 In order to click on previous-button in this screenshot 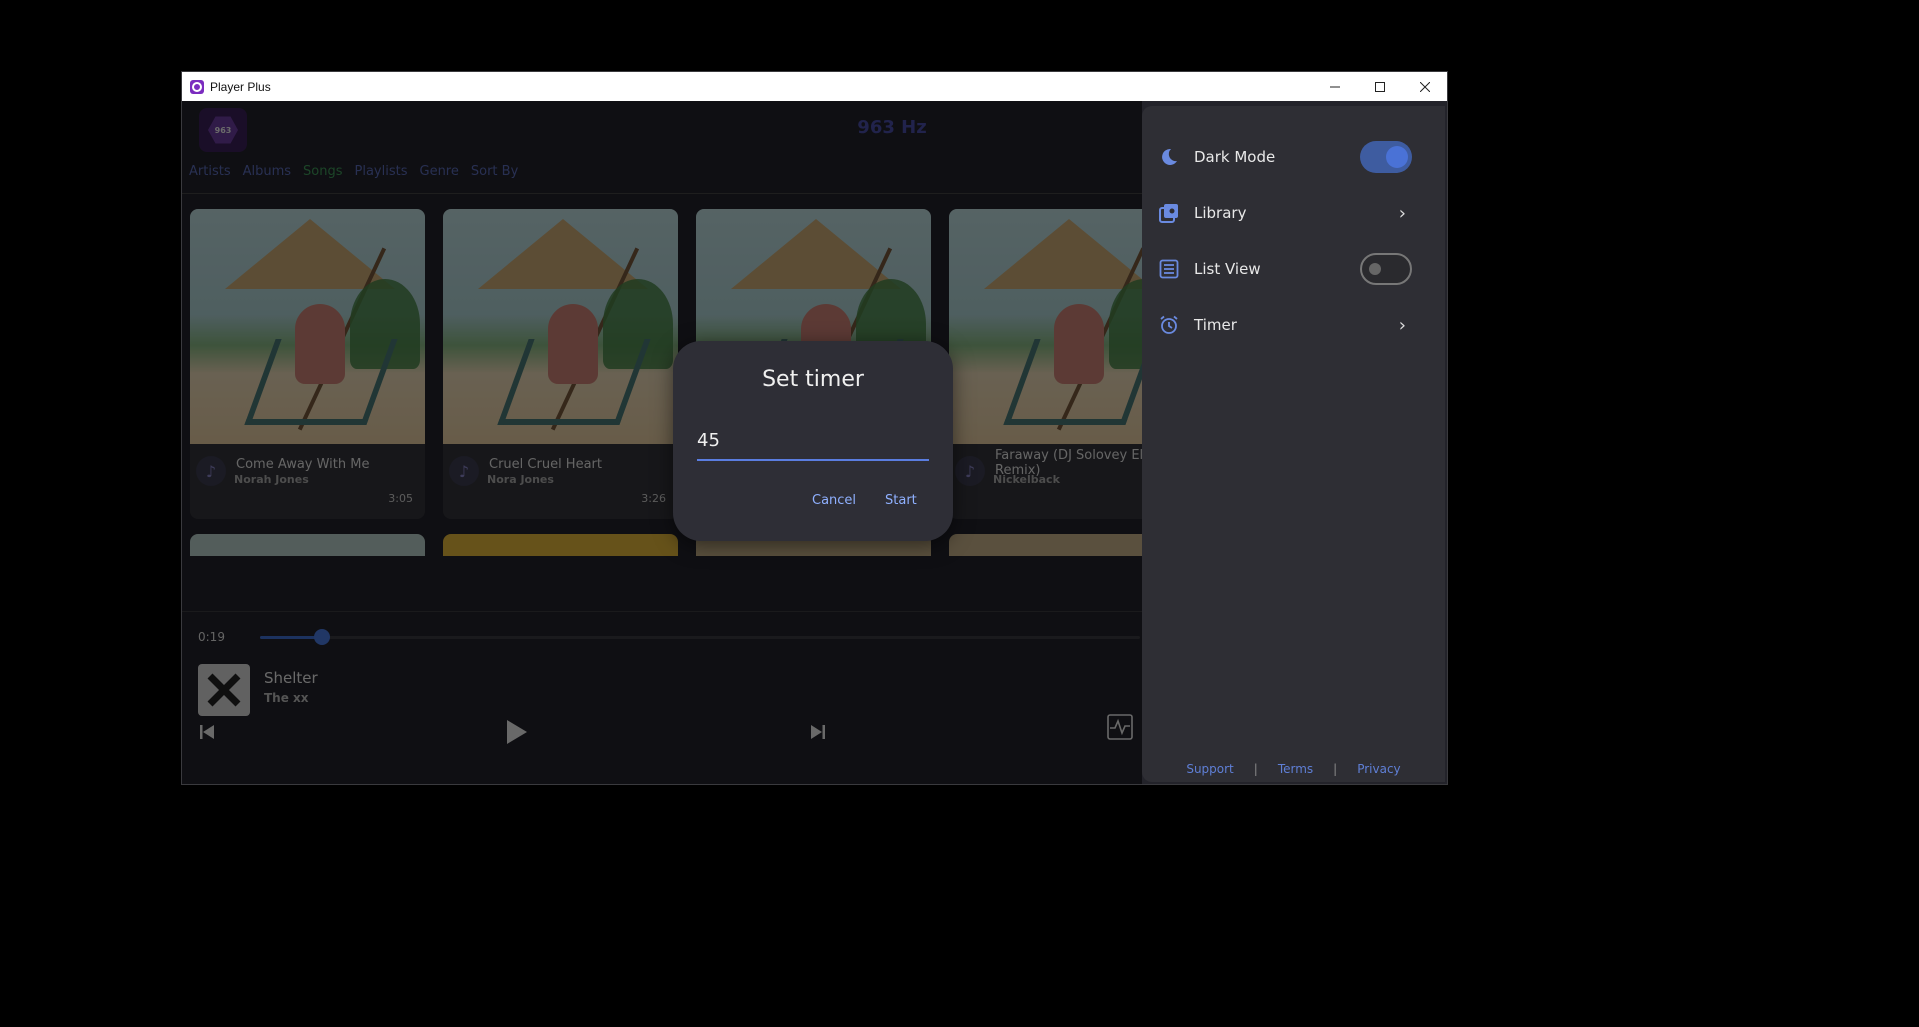, I will do `click(207, 732)`.